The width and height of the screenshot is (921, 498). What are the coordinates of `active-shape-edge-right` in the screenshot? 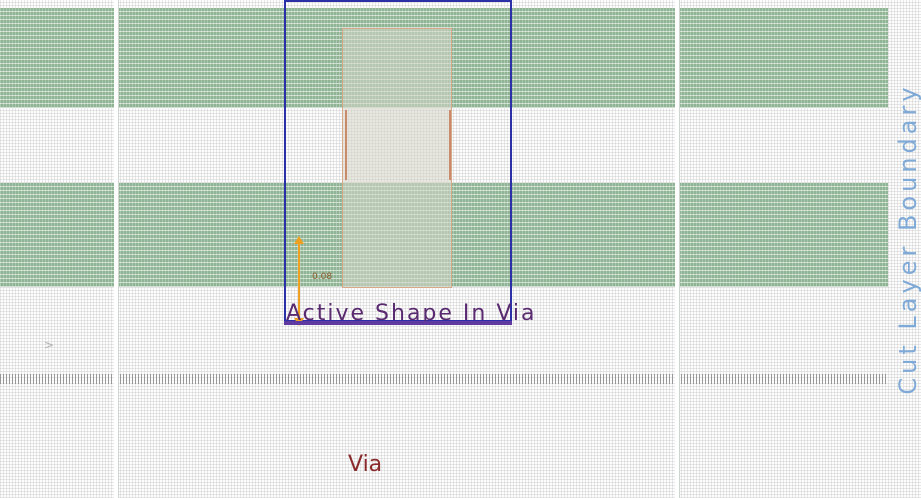 It's located at (450, 145).